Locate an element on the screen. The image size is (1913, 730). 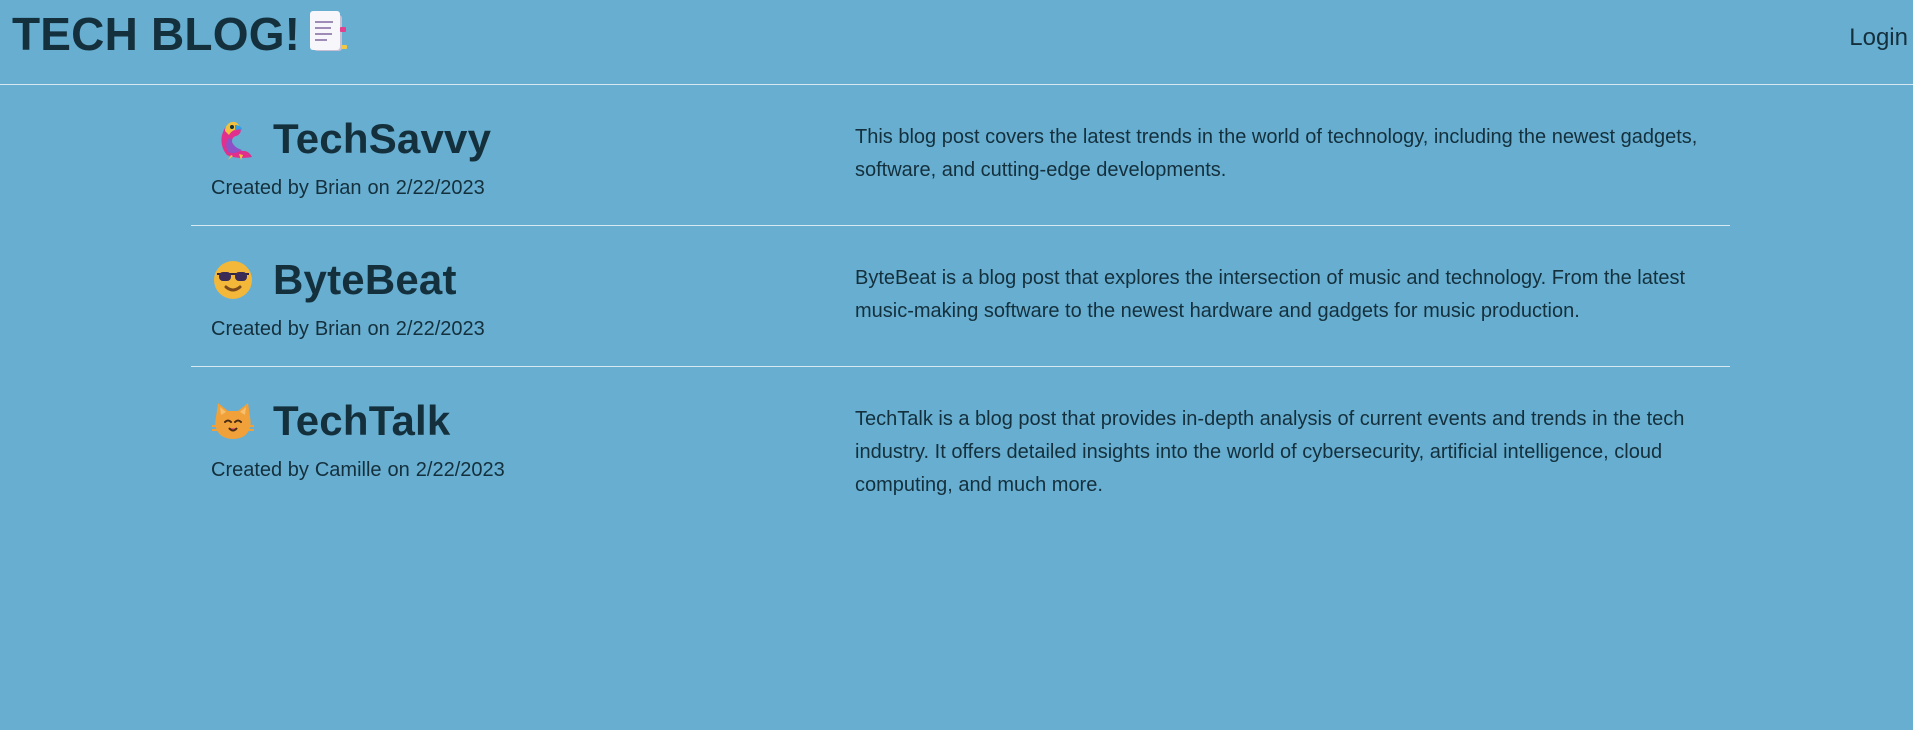
post-left-column: ByteBeat Created by Brian on 2/22/2023 is located at coordinates (503, 296).